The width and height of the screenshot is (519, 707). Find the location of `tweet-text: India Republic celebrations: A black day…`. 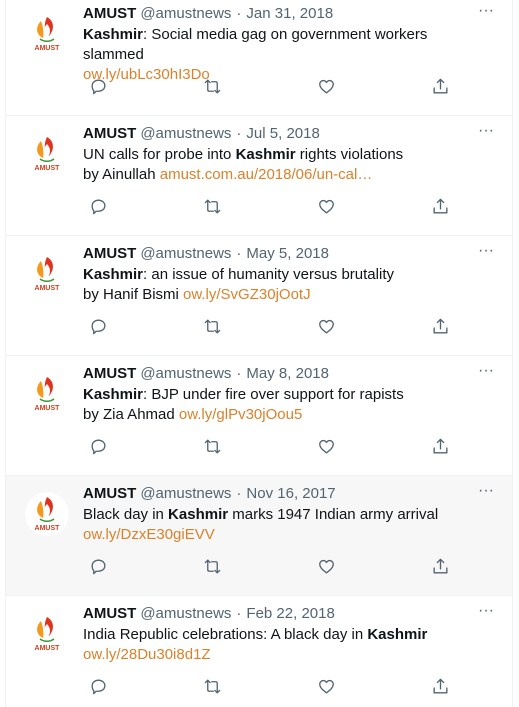

tweet-text: India Republic celebrations: A black day… is located at coordinates (287, 645).